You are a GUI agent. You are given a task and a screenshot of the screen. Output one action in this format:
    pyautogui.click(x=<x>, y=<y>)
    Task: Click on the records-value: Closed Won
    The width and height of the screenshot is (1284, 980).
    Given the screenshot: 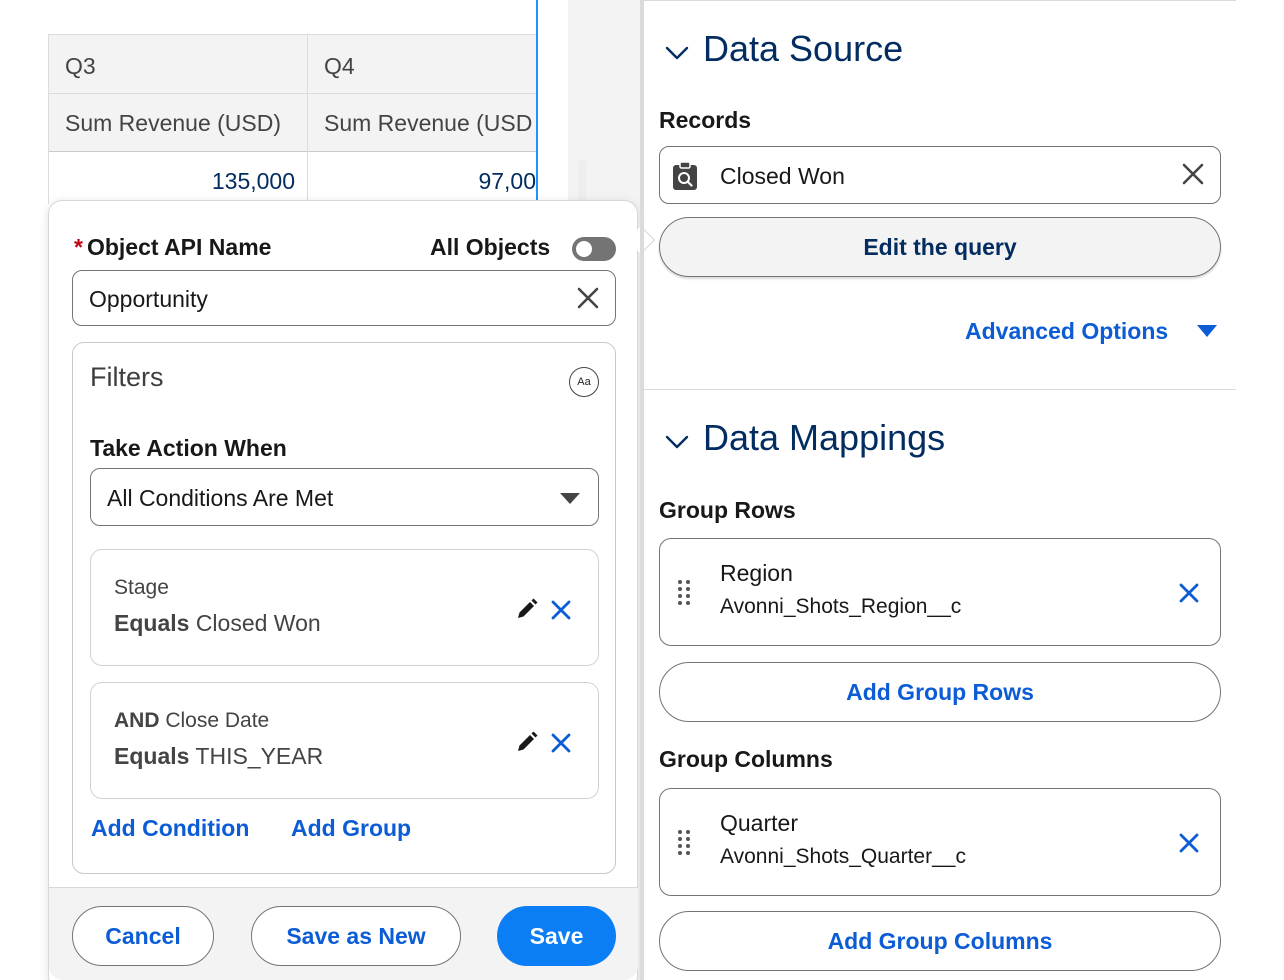 What is the action you would take?
    pyautogui.click(x=782, y=176)
    